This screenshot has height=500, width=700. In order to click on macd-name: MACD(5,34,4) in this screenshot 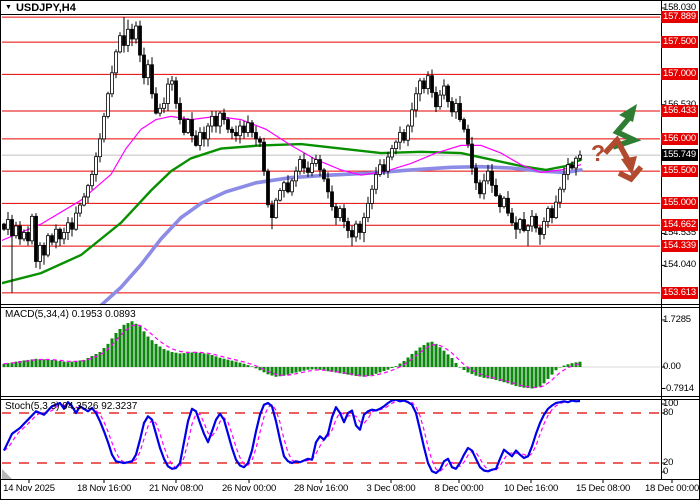, I will do `click(37, 314)`.